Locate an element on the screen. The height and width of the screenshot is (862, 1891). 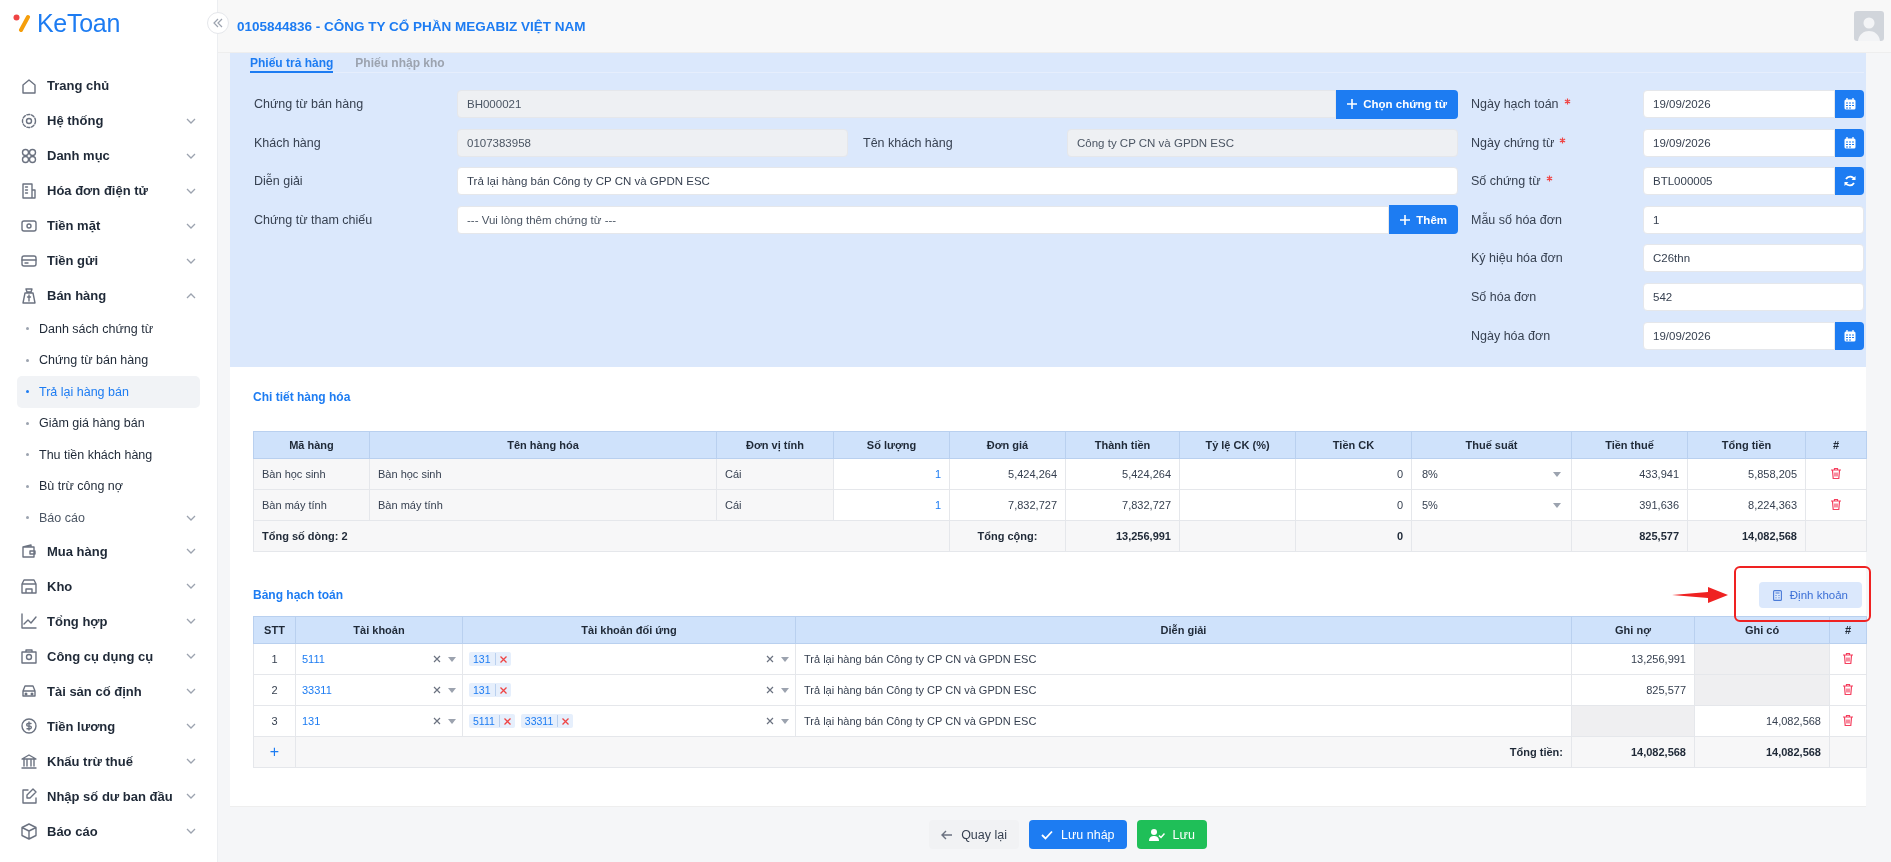
table-cell: Tổng cộng: is located at coordinates (1007, 536).